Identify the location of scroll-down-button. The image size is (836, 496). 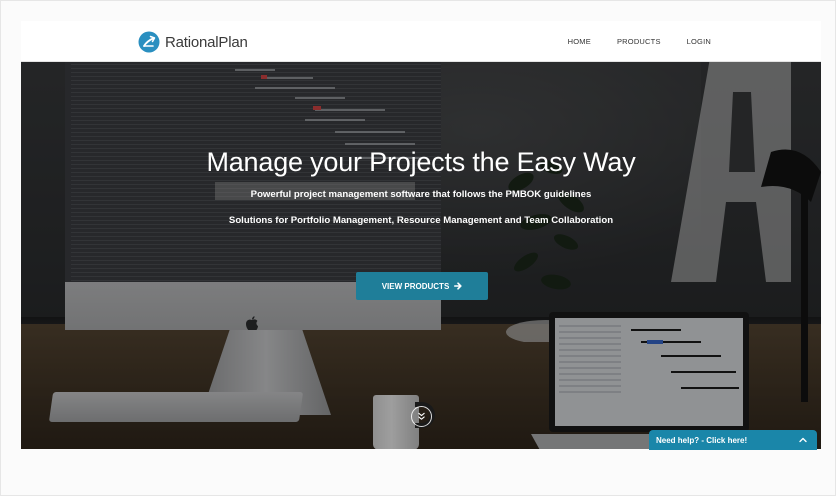
(421, 416).